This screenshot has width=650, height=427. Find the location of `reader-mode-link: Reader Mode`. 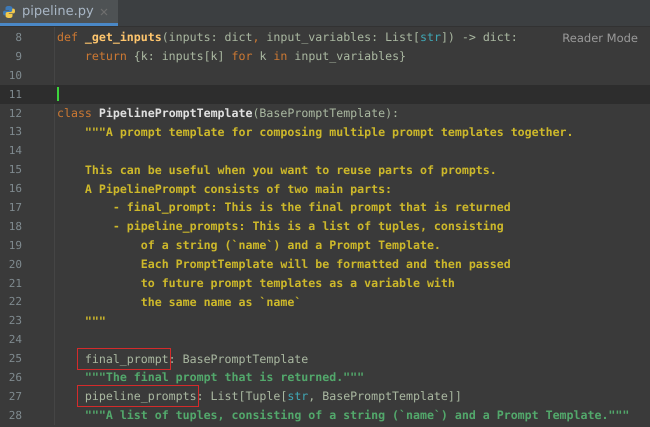

reader-mode-link: Reader Mode is located at coordinates (600, 38).